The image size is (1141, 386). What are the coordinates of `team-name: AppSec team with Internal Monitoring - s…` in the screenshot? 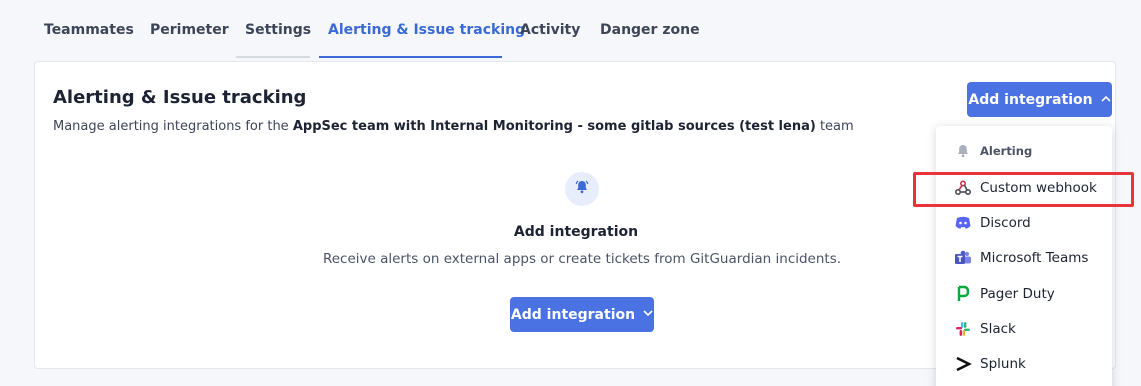 It's located at (554, 126).